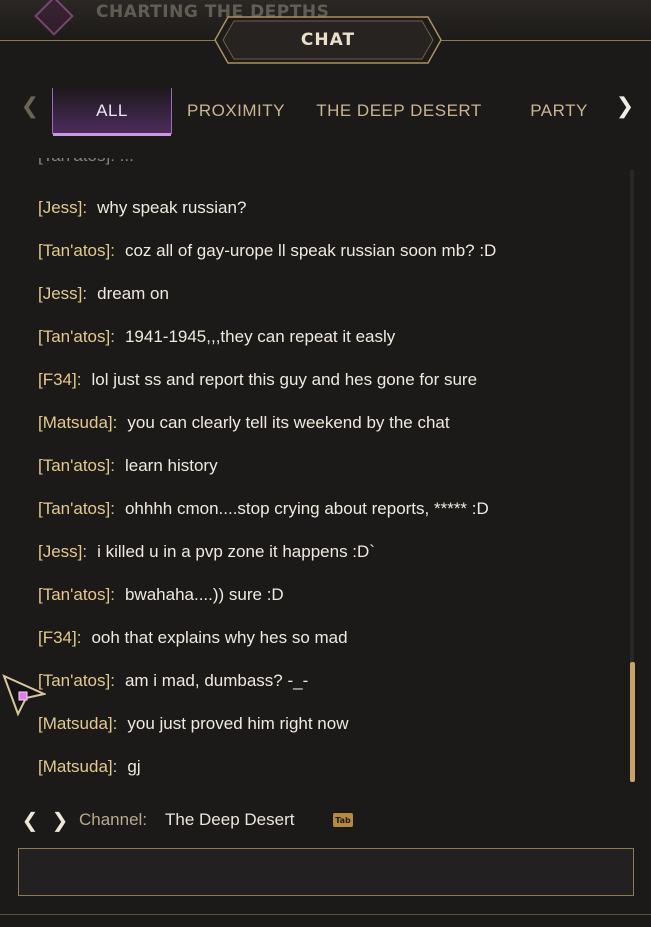 The width and height of the screenshot is (651, 927). I want to click on tab-all: ALL, so click(112, 112).